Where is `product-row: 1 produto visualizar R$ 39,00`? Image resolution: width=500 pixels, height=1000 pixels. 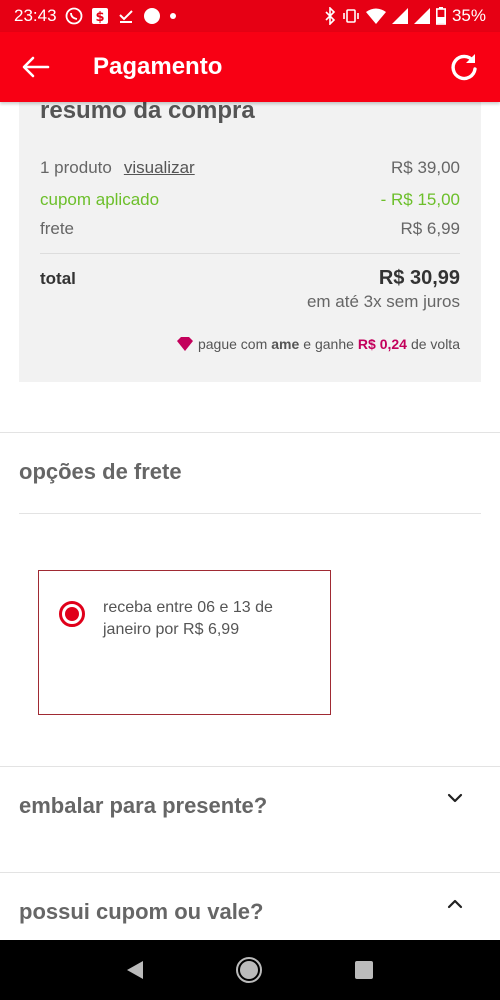
product-row: 1 produto visualizar R$ 39,00 is located at coordinates (250, 168).